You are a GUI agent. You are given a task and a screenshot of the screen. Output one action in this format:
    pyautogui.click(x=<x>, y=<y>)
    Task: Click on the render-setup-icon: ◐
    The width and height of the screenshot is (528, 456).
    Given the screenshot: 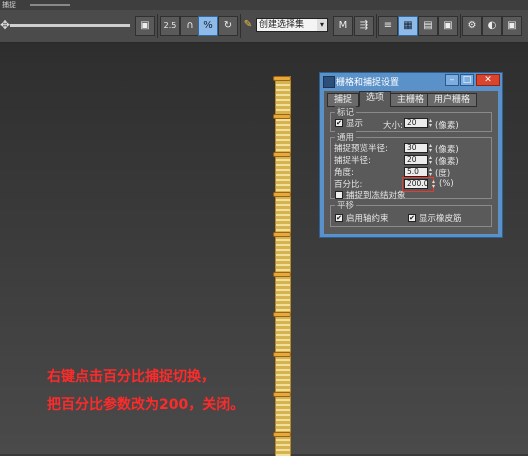 What is the action you would take?
    pyautogui.click(x=492, y=26)
    